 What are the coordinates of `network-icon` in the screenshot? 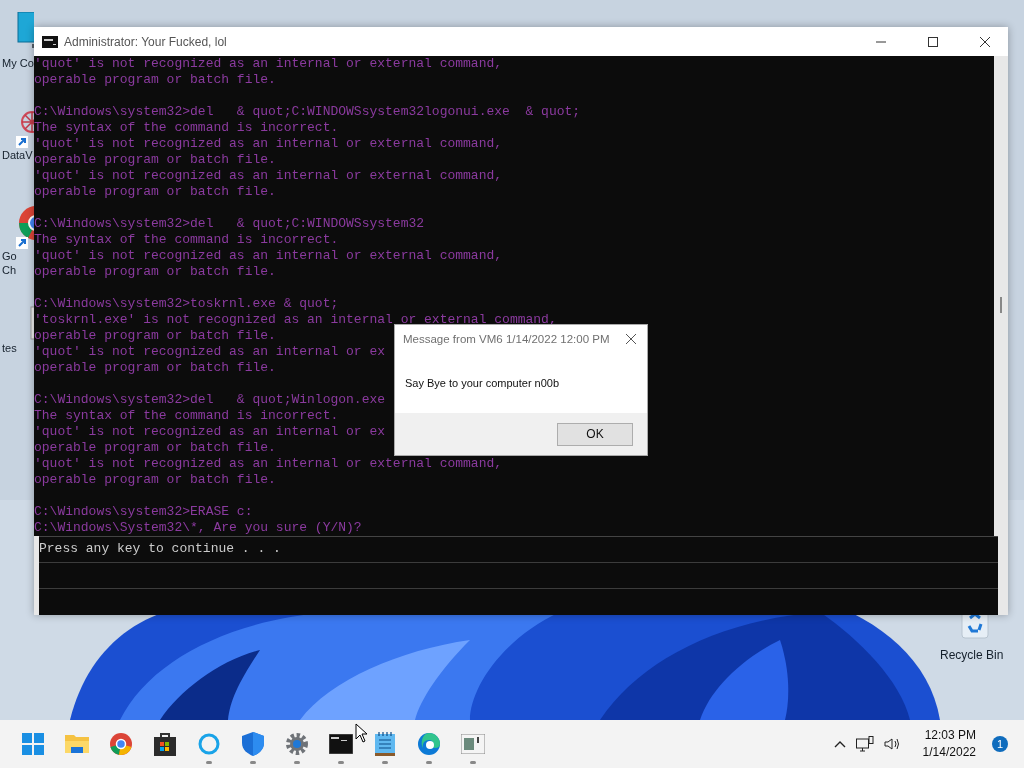 It's located at (864, 744).